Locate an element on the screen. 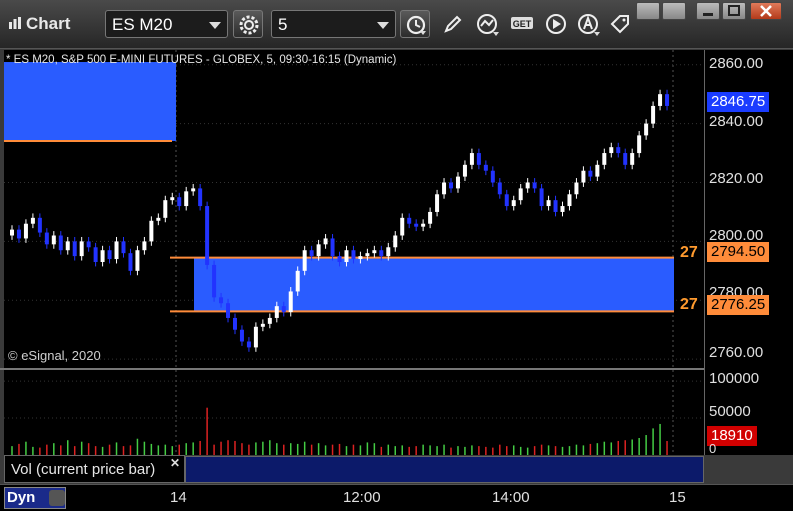  last-price-badge: 2846.75 is located at coordinates (738, 102).